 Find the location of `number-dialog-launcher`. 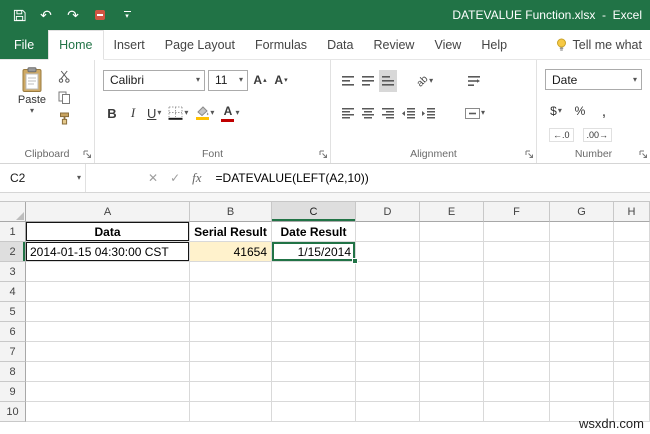

number-dialog-launcher is located at coordinates (643, 154).